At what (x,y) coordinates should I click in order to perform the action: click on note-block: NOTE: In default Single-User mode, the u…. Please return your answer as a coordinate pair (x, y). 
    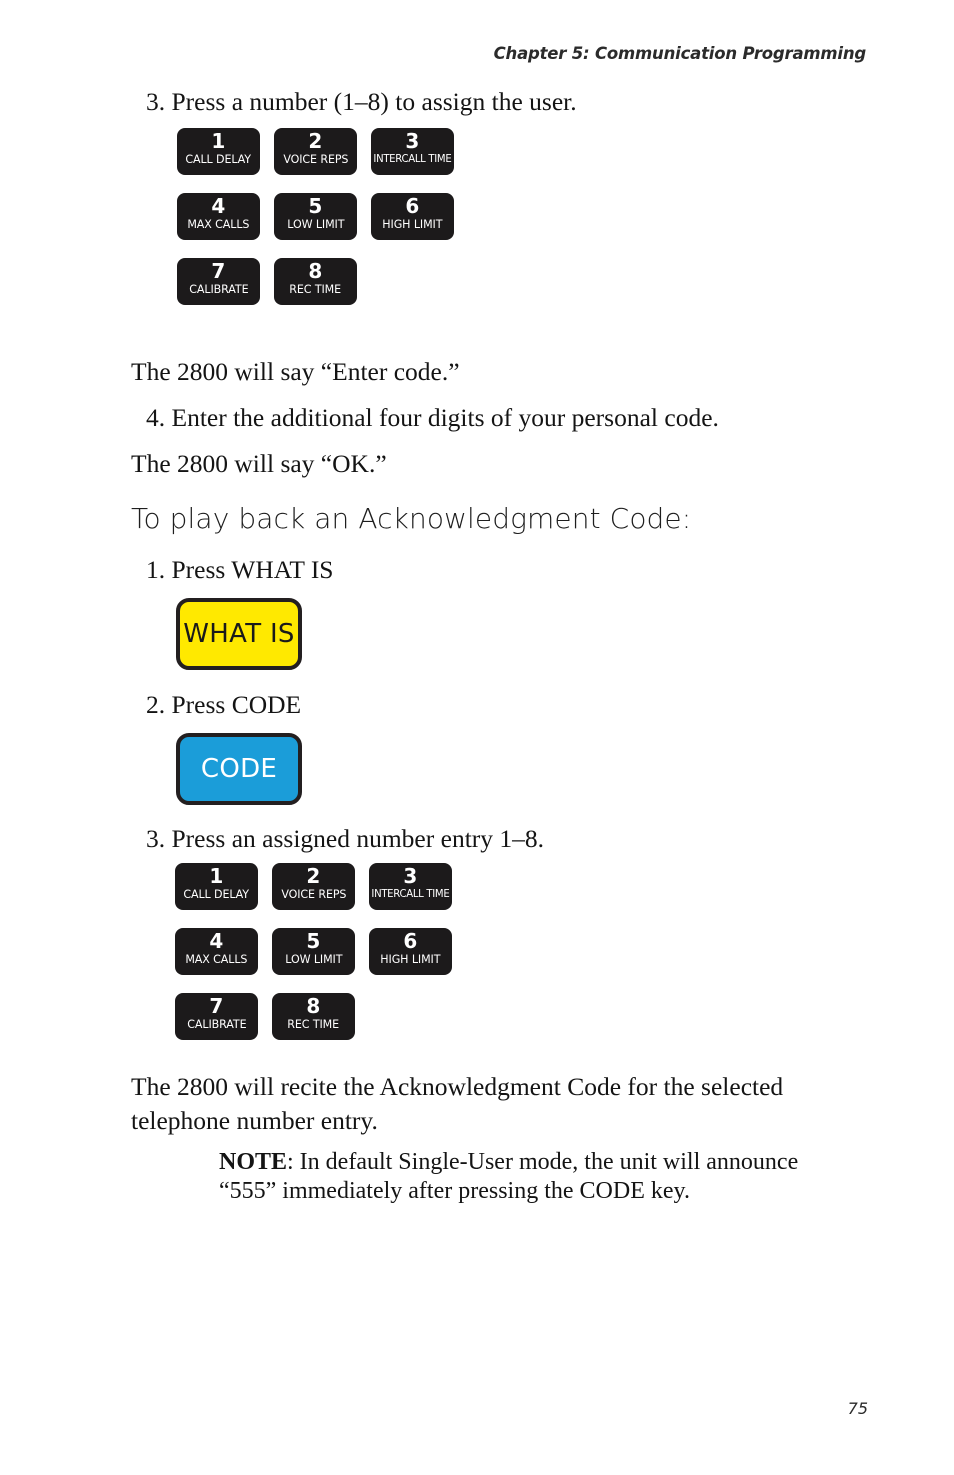
    Looking at the image, I should click on (519, 1177).